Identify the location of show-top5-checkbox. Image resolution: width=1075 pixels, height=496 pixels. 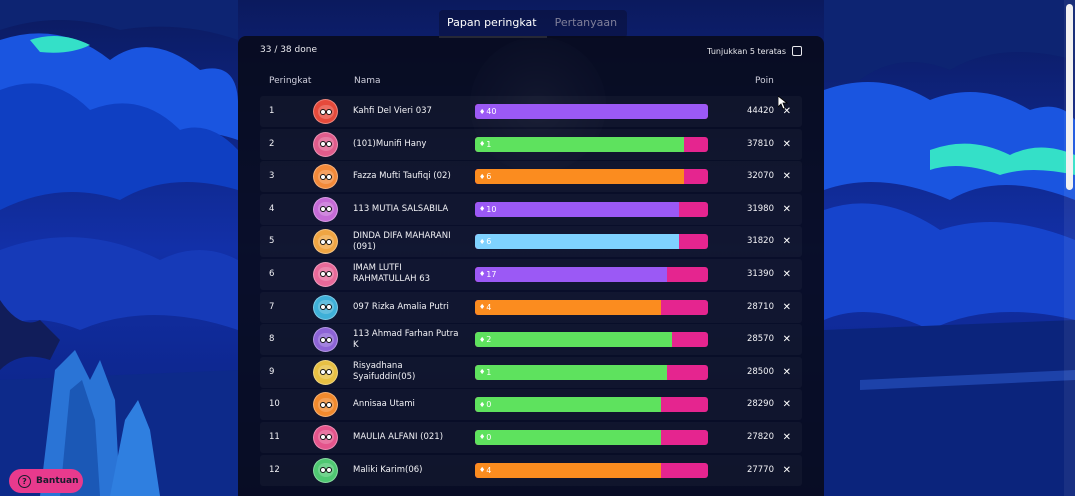
(797, 51).